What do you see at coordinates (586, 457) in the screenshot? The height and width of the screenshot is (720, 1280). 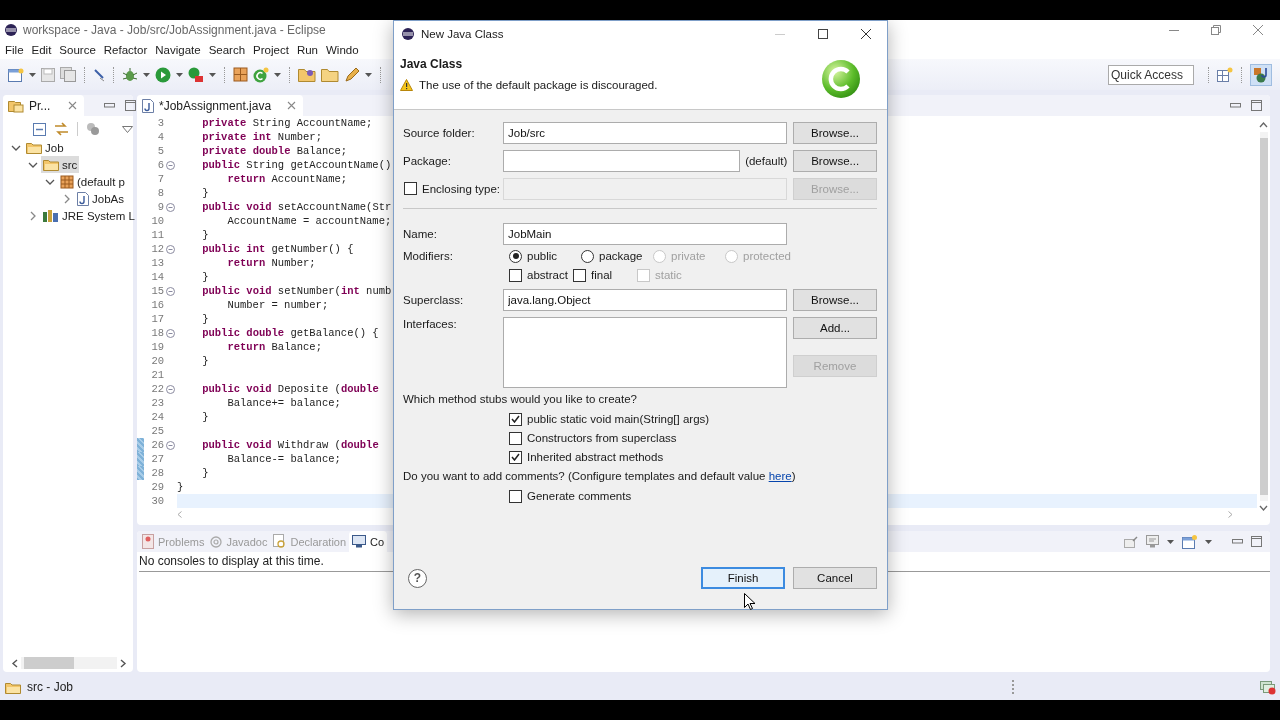 I see `checkbox: Inherited abstract methods` at bounding box center [586, 457].